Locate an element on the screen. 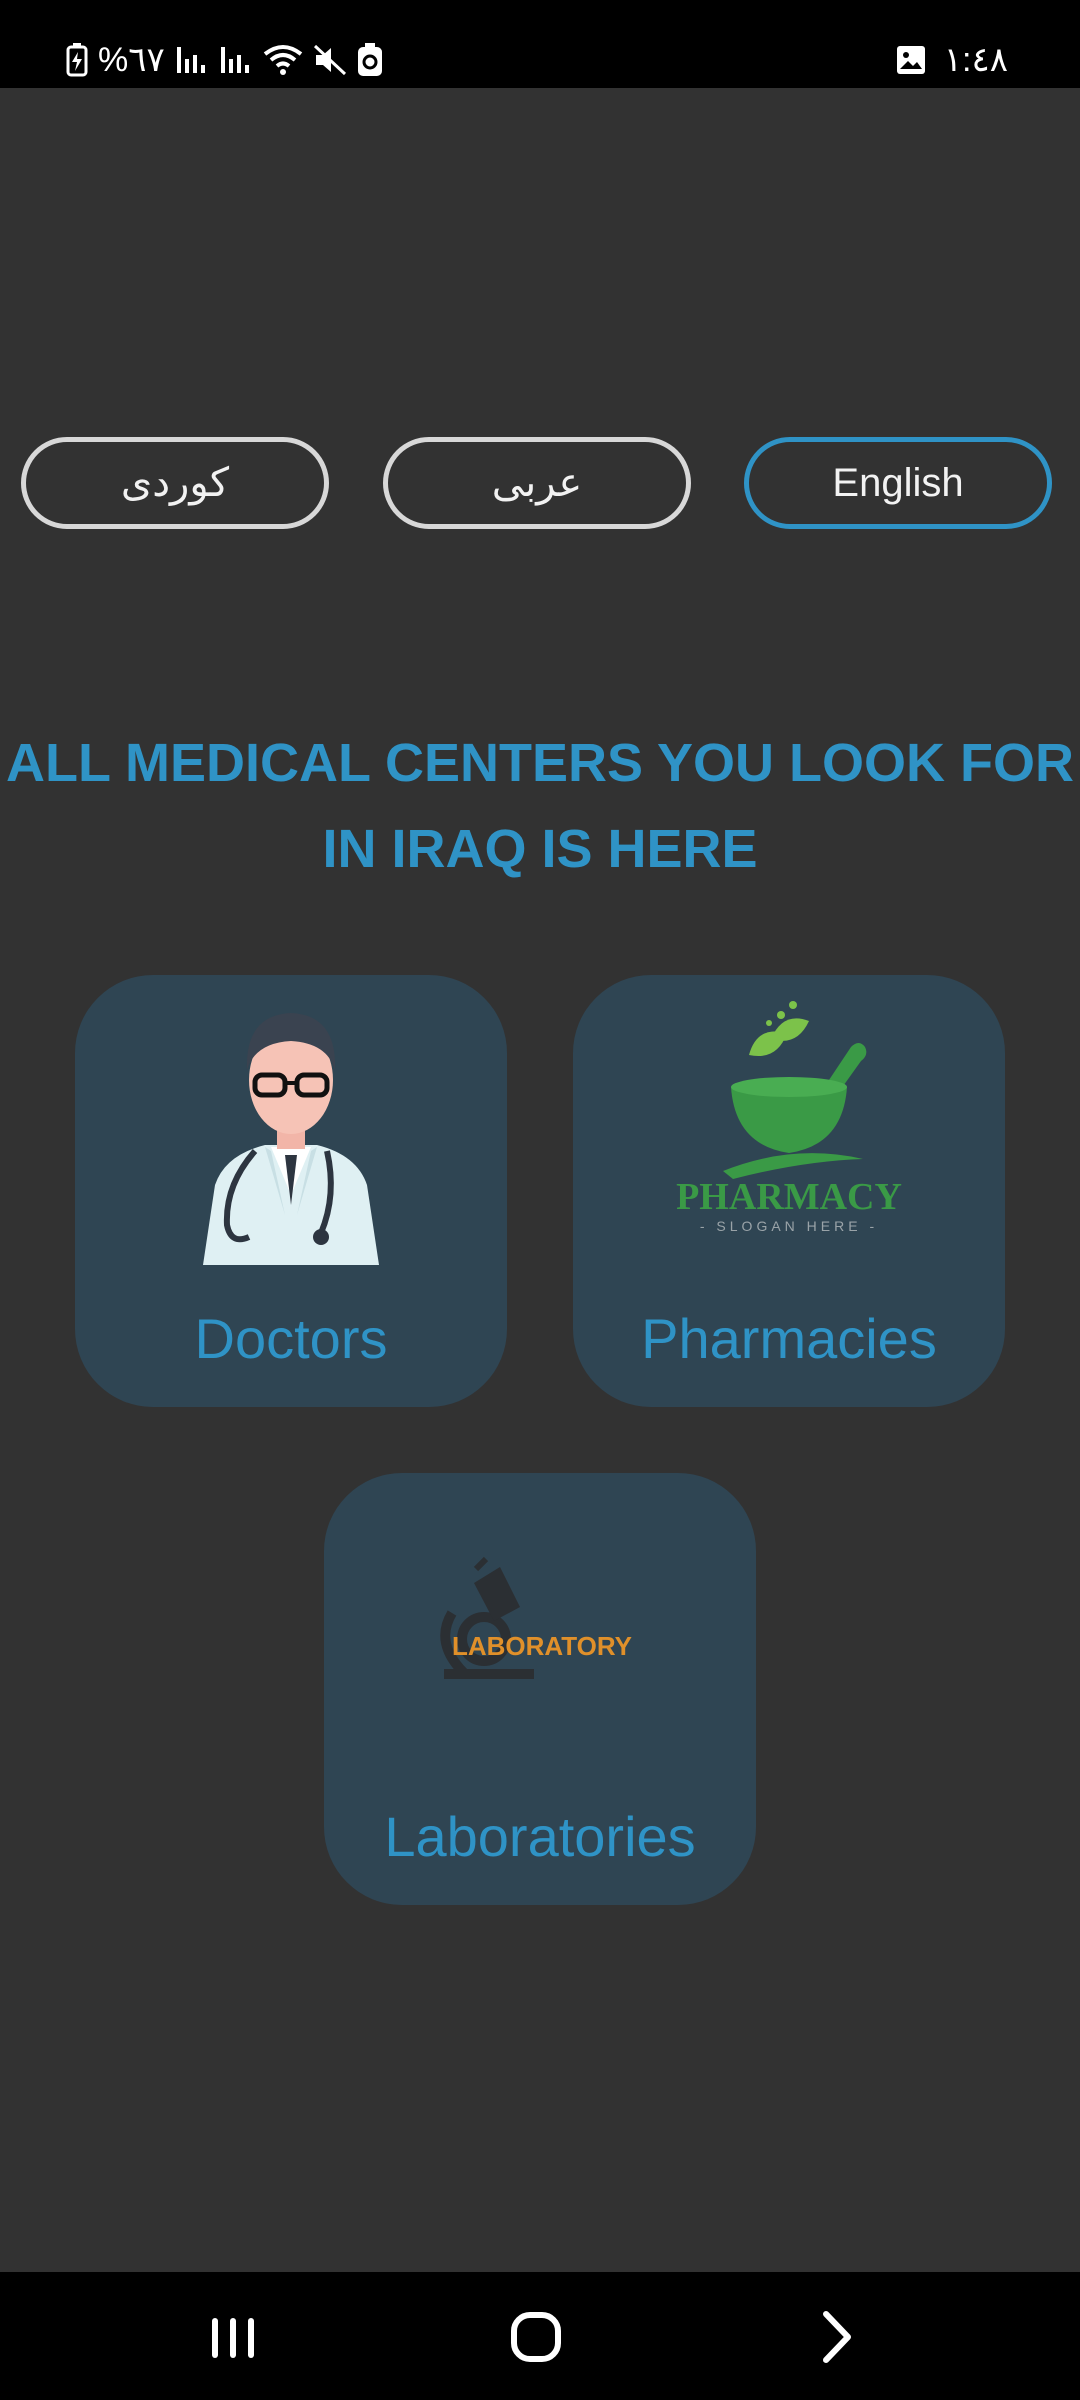  pharmacy-logo-slogan: - SLOGAN HERE - is located at coordinates (789, 1226).